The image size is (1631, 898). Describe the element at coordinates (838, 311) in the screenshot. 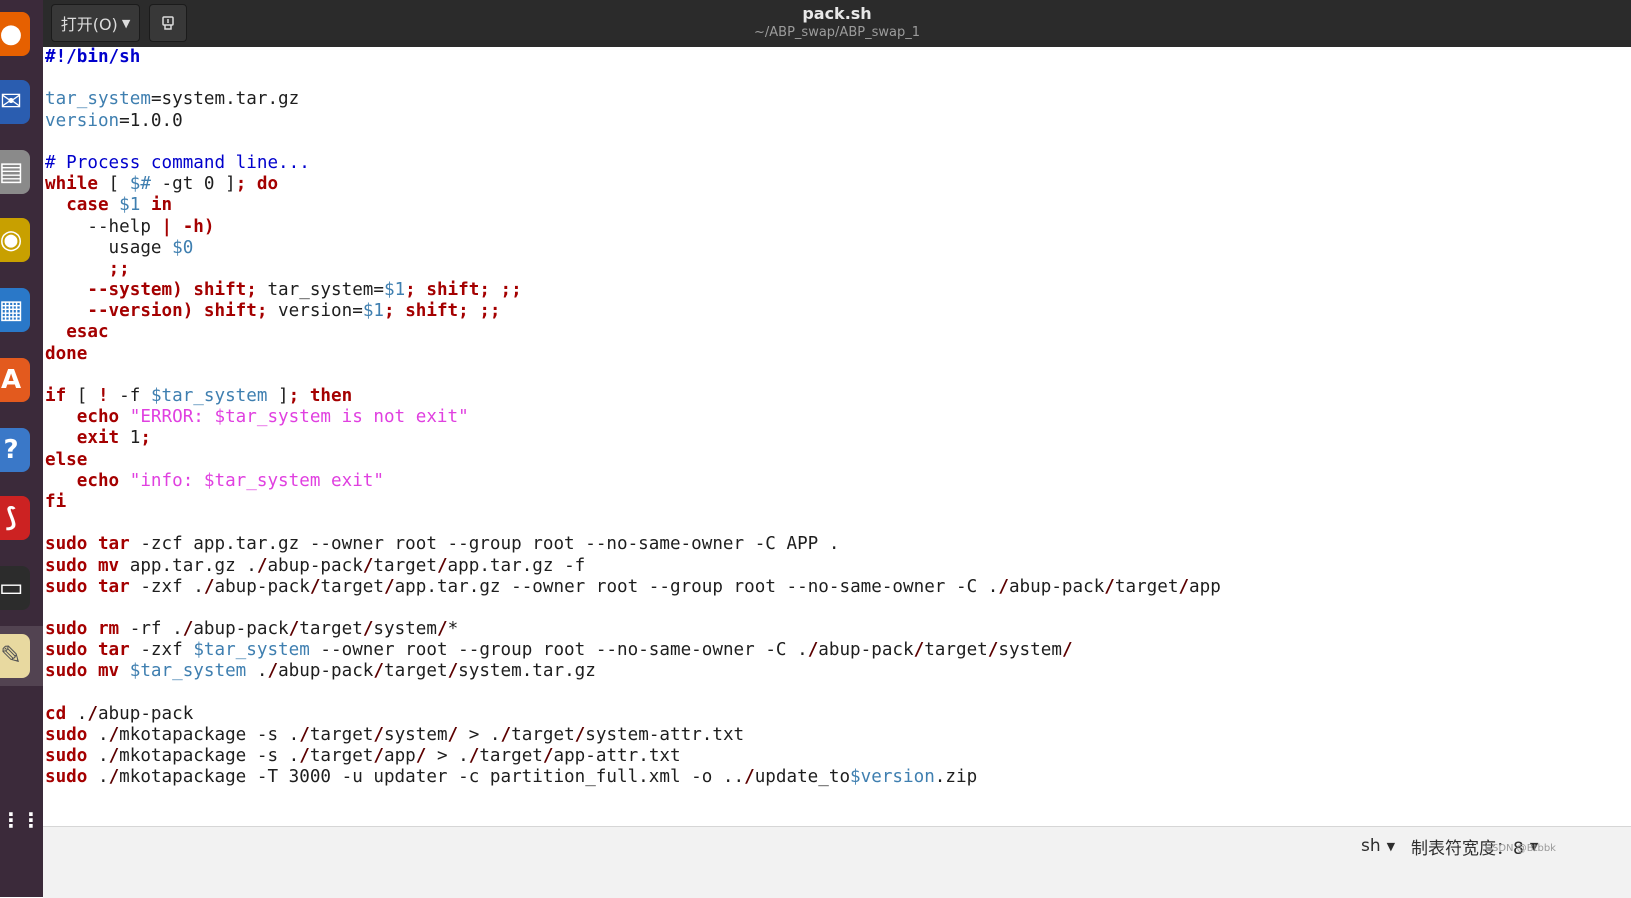

I see `code-line: --version) shift; version=$1; shift; ;;` at that location.